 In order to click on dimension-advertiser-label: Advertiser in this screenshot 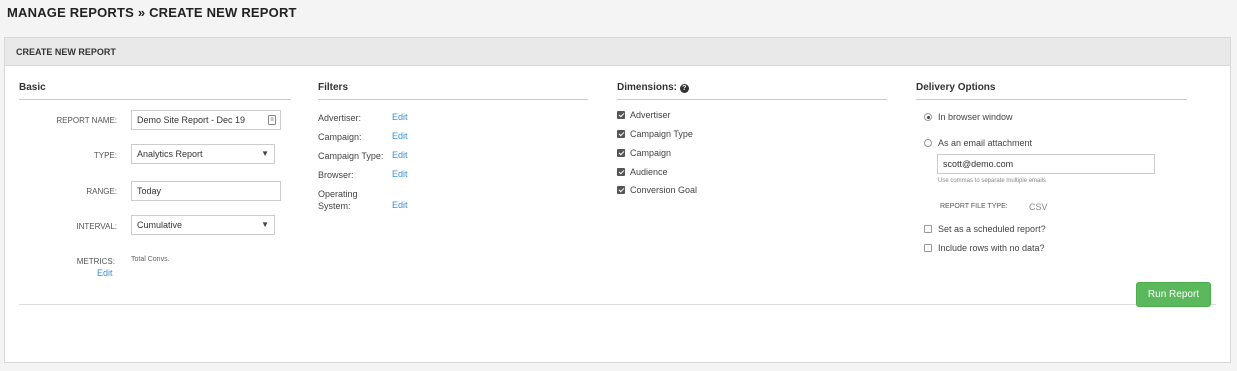, I will do `click(650, 115)`.